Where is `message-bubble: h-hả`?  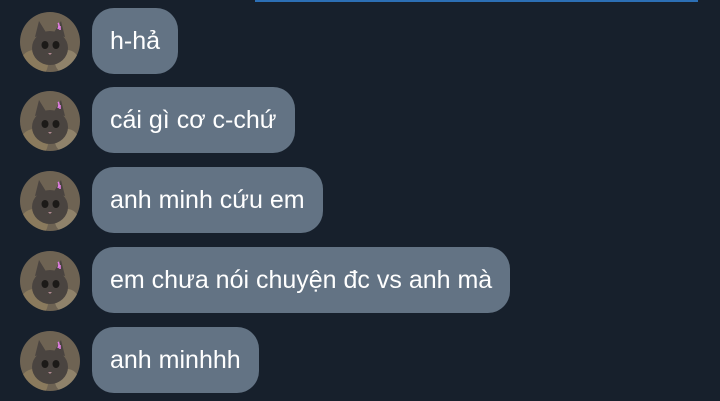
message-bubble: h-hả is located at coordinates (135, 41).